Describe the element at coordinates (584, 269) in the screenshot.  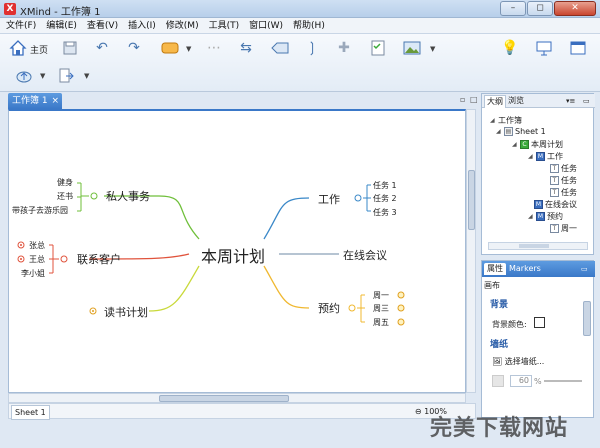
I see `properties-minimize-icon: ▭` at that location.